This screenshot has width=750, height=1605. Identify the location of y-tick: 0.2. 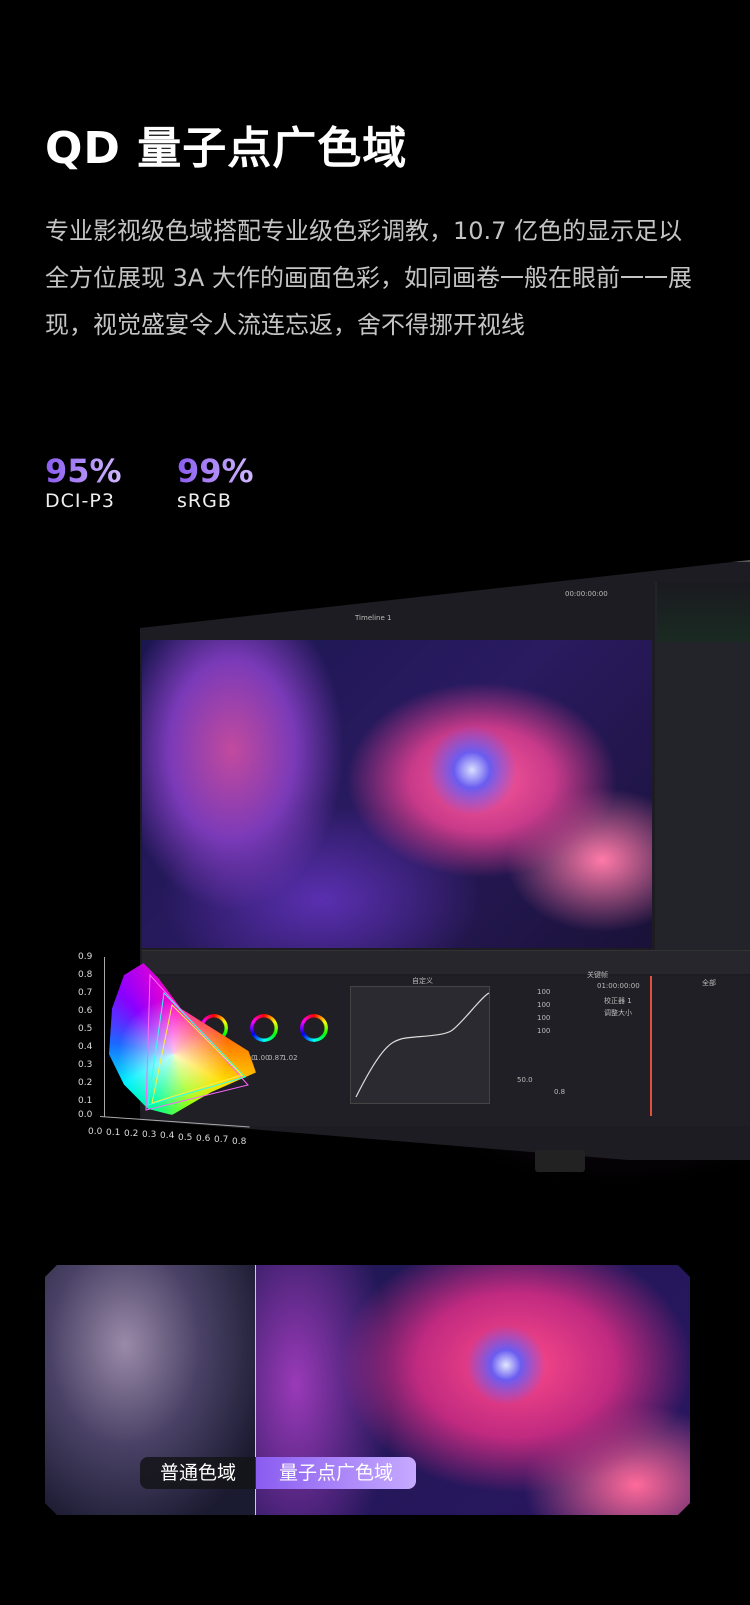
(85, 1083).